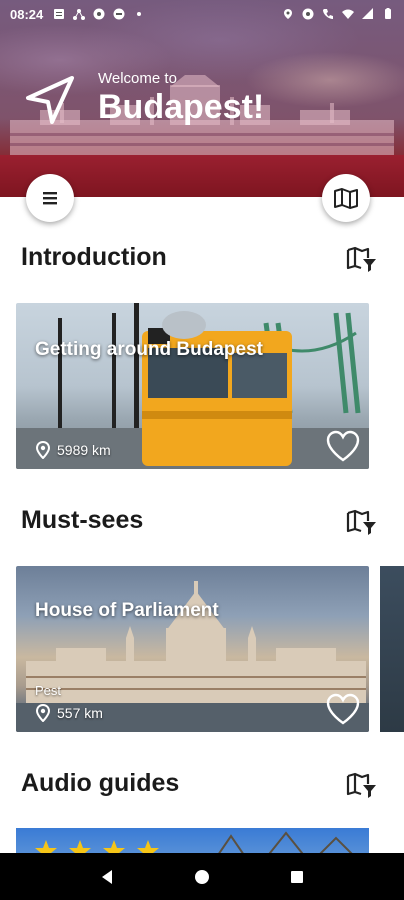  What do you see at coordinates (50, 100) in the screenshot?
I see `navigation-arrow-icon` at bounding box center [50, 100].